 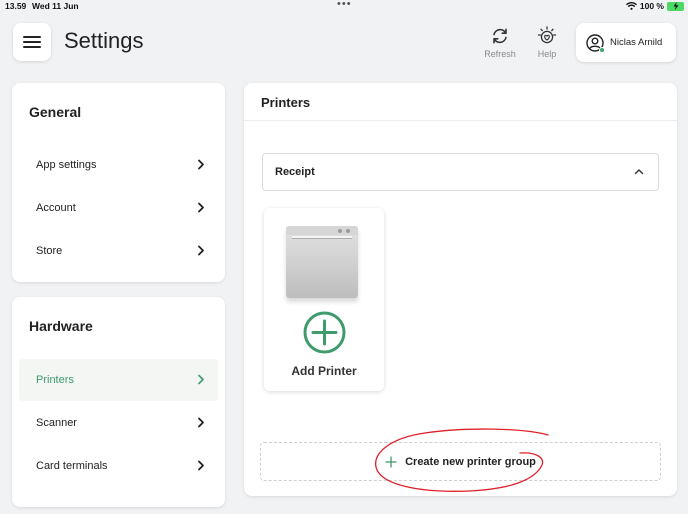 What do you see at coordinates (675, 6) in the screenshot?
I see `battery-icon` at bounding box center [675, 6].